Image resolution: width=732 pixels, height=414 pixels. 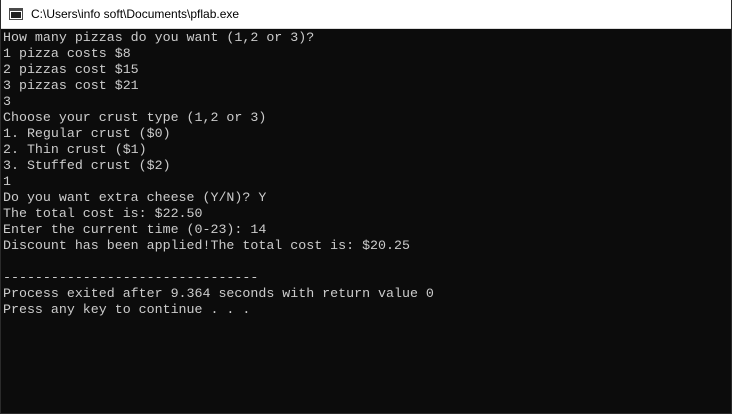 What do you see at coordinates (75, 149) in the screenshot?
I see `console-line: 2. Thin crust ($1)` at bounding box center [75, 149].